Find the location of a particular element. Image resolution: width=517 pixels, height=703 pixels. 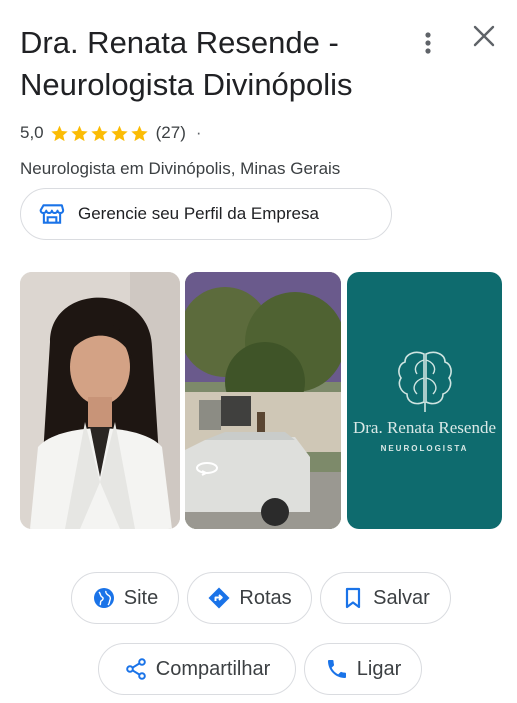

street-view-illustration is located at coordinates (263, 400).